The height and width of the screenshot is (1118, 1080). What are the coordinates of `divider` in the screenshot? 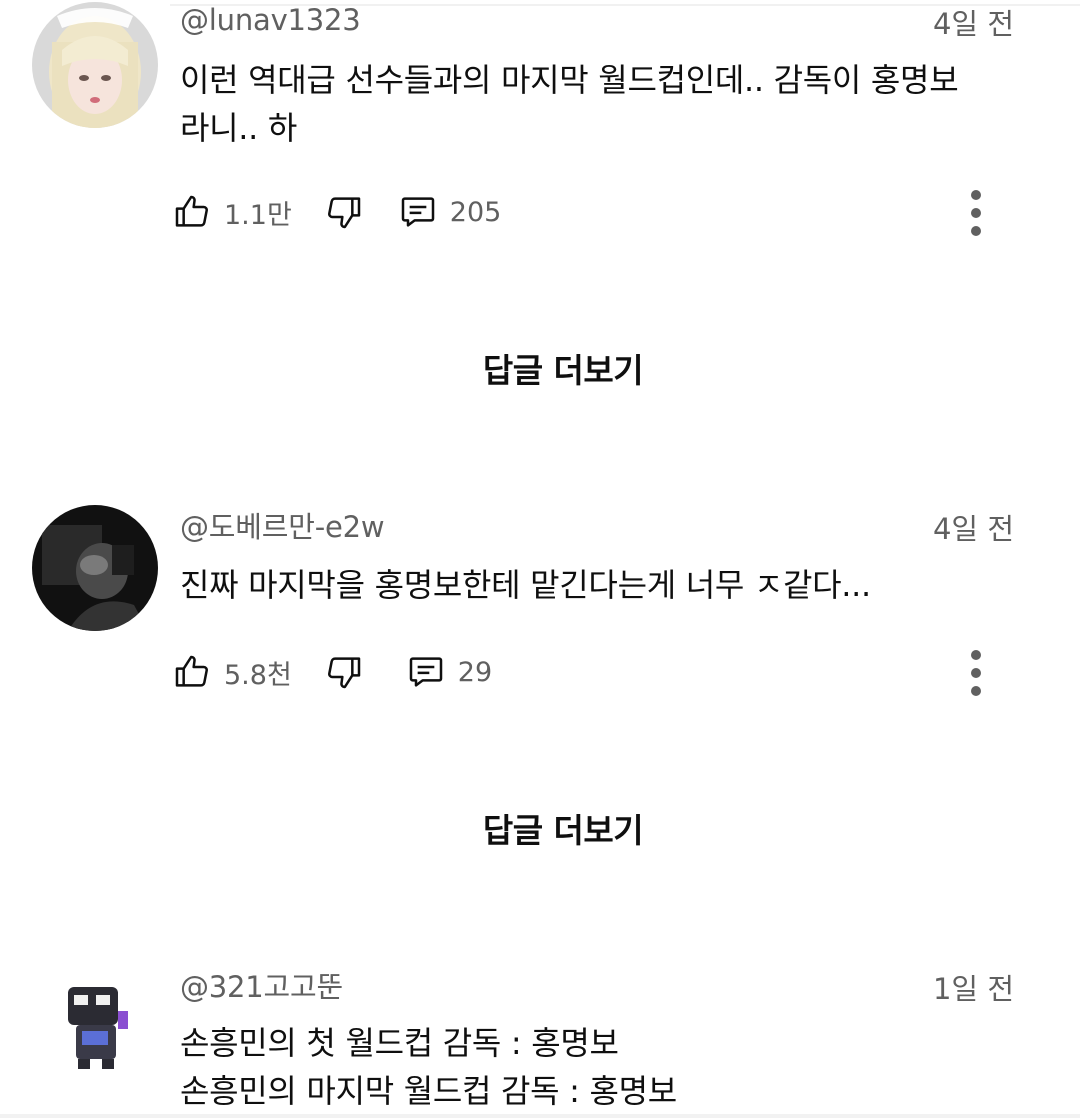 It's located at (540, 1116).